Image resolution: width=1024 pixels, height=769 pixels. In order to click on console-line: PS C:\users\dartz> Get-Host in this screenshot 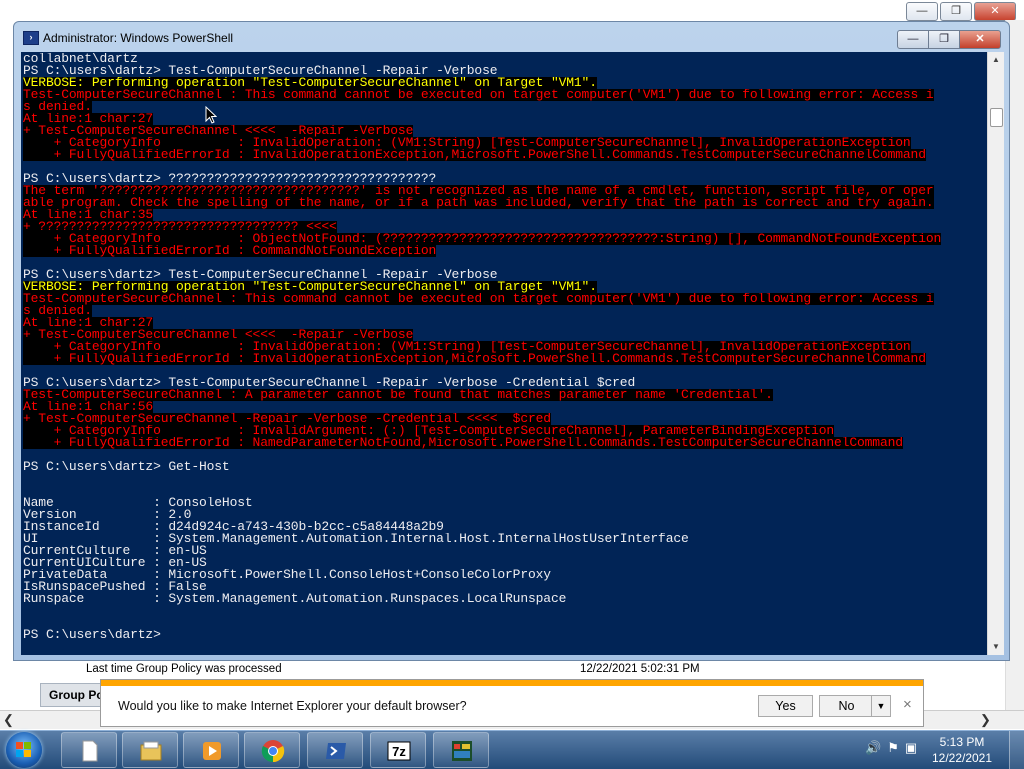, I will do `click(126, 467)`.